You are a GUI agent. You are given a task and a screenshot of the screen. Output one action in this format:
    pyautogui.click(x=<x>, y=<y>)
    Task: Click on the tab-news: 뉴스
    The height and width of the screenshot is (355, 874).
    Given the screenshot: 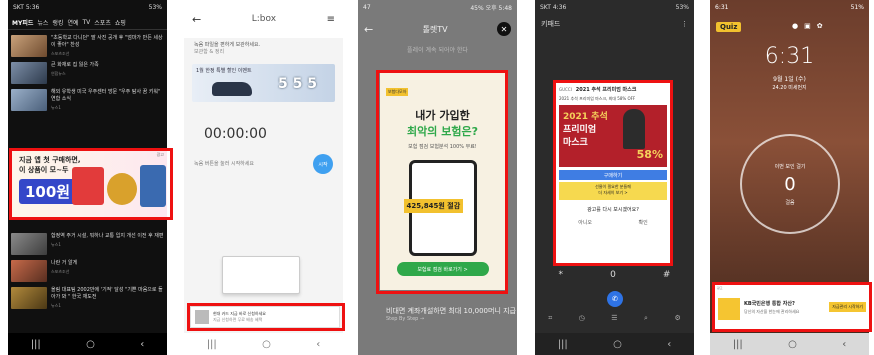 What is the action you would take?
    pyautogui.click(x=42, y=22)
    